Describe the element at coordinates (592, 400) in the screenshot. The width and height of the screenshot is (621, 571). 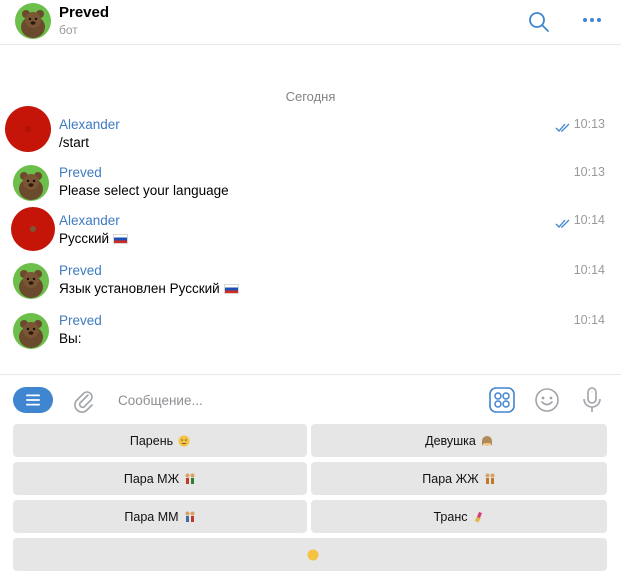
I see `microphone-icon` at that location.